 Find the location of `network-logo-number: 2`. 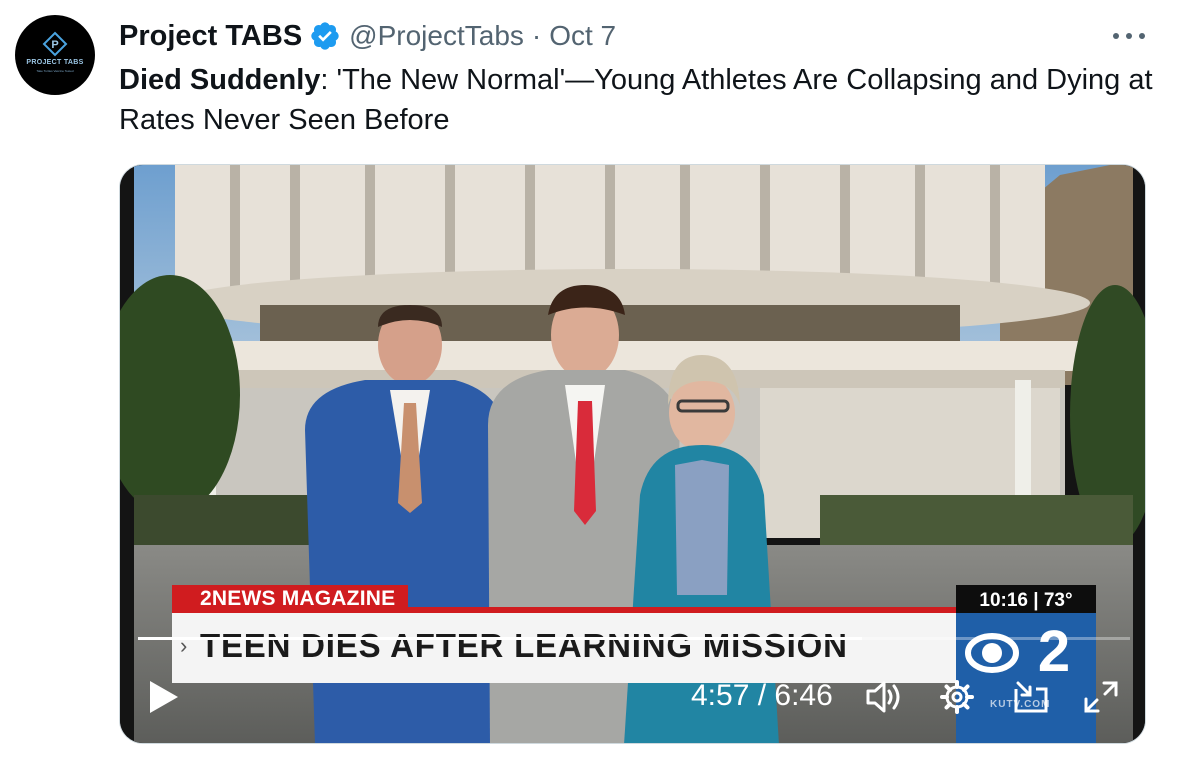

network-logo-number: 2 is located at coordinates (1054, 651).